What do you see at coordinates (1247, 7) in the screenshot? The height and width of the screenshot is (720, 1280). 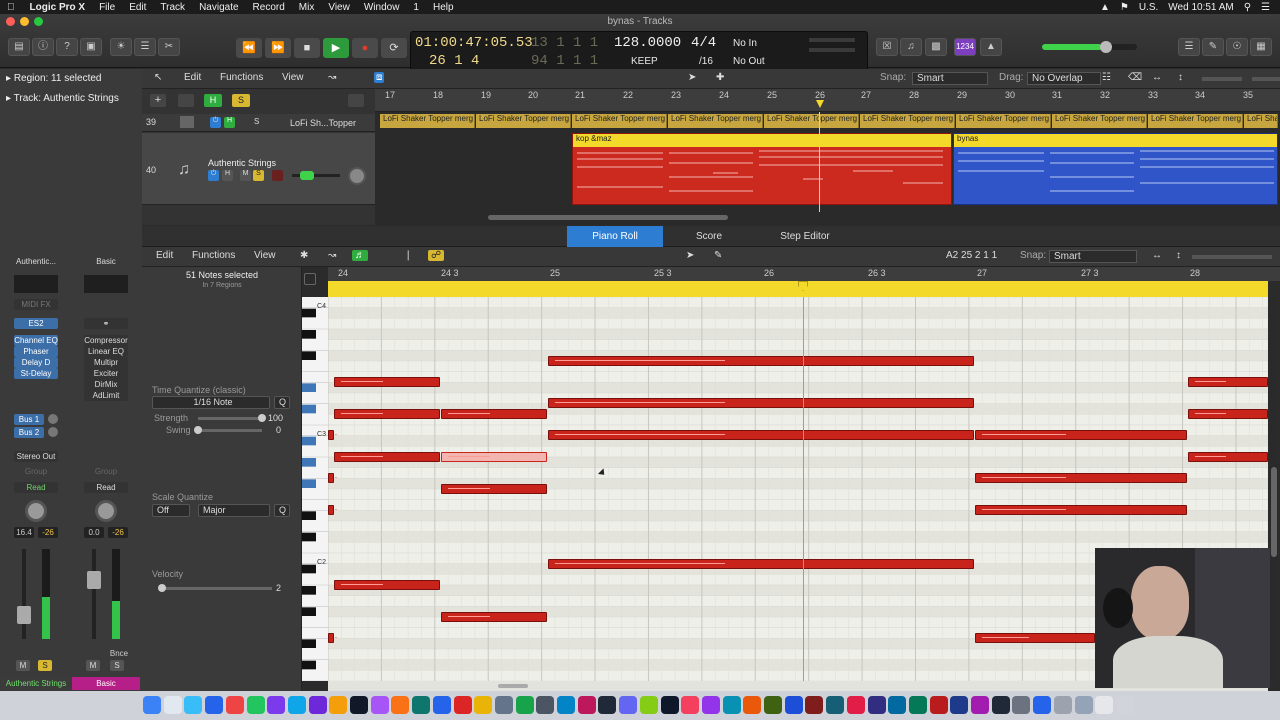 I see `spotlight-icon: ⚲` at bounding box center [1247, 7].